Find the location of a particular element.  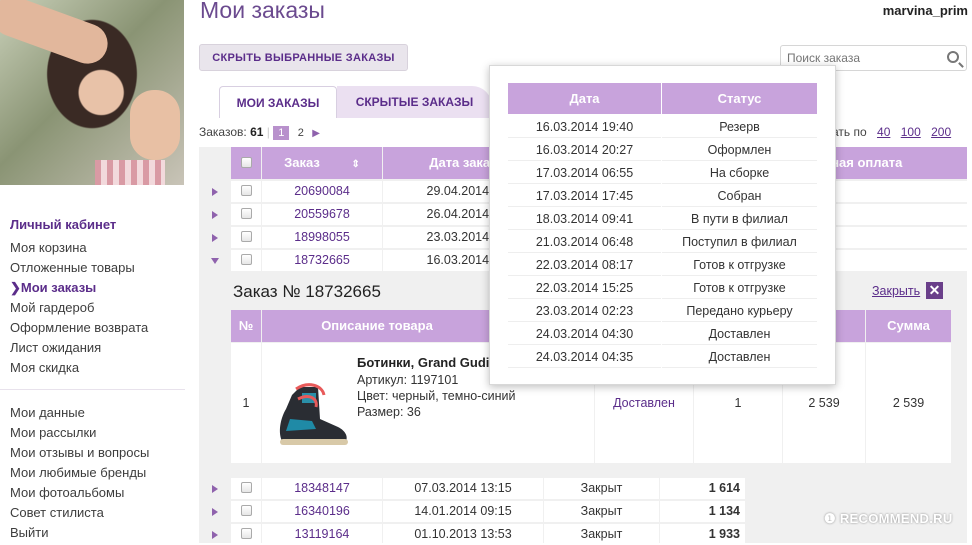

sidebar-item-orders: ❯Мои заказы is located at coordinates (97, 288).